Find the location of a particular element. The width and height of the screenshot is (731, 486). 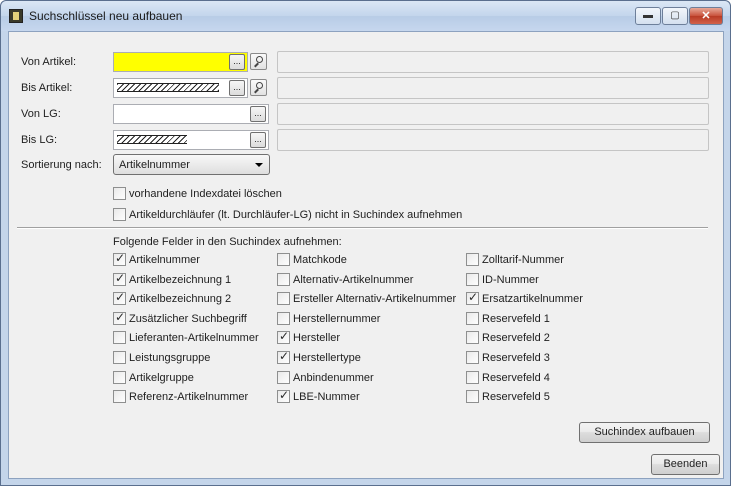

von-lg-label: Von LG: is located at coordinates (41, 114).